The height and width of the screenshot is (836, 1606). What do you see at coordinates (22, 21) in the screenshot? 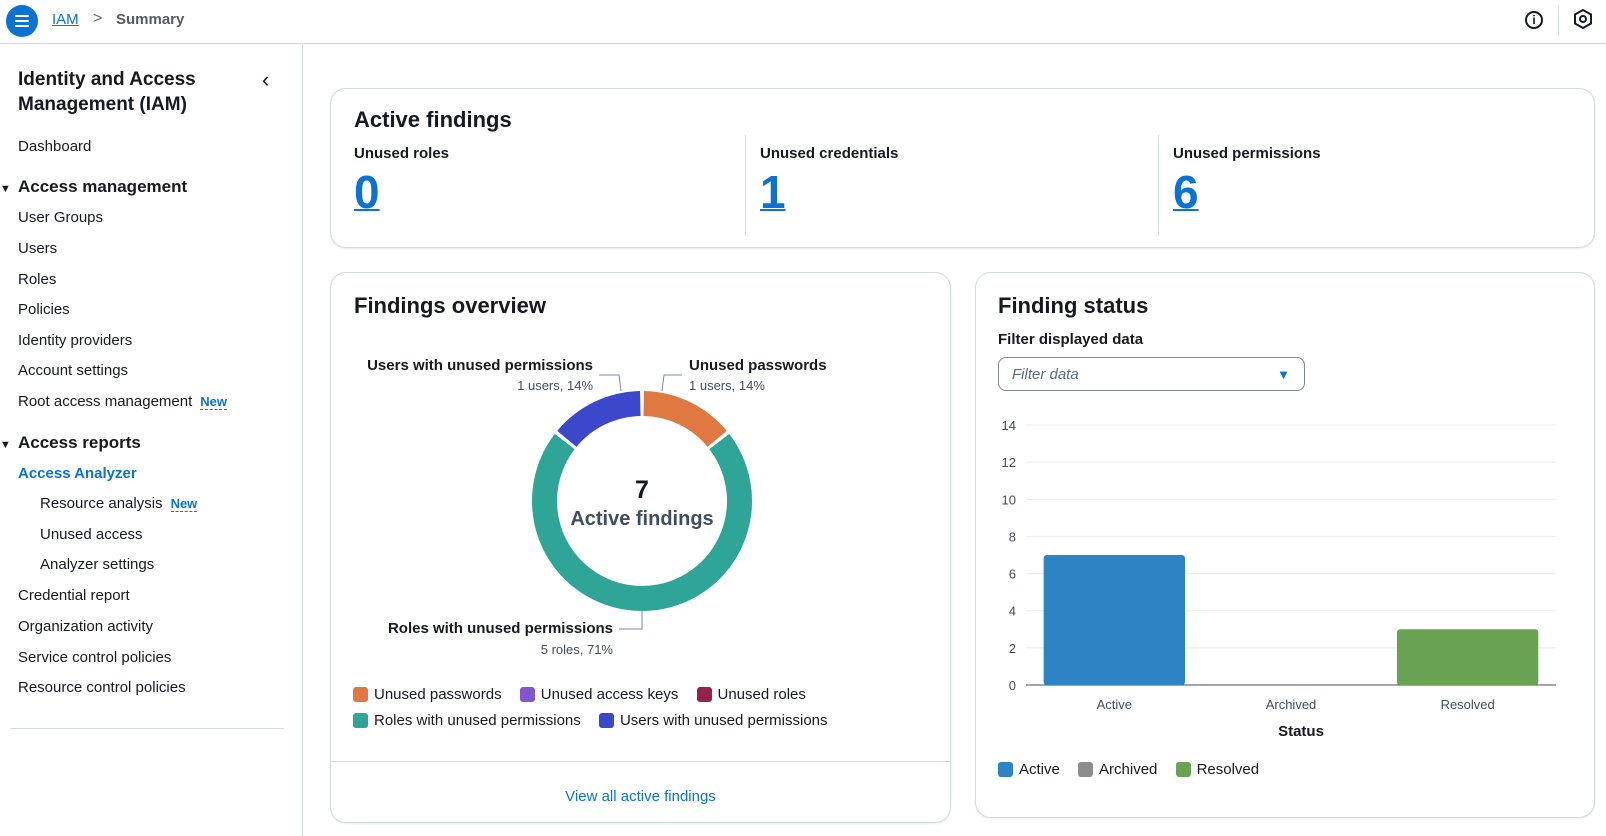
I see `menu-icon` at bounding box center [22, 21].